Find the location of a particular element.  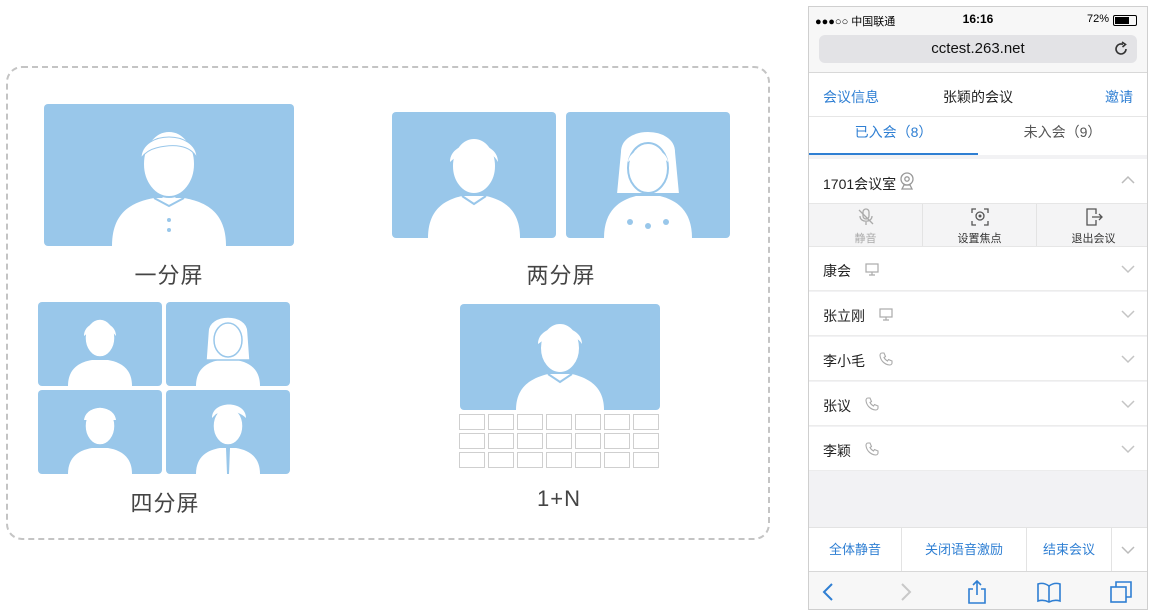

member-name: 张议 is located at coordinates (837, 406).